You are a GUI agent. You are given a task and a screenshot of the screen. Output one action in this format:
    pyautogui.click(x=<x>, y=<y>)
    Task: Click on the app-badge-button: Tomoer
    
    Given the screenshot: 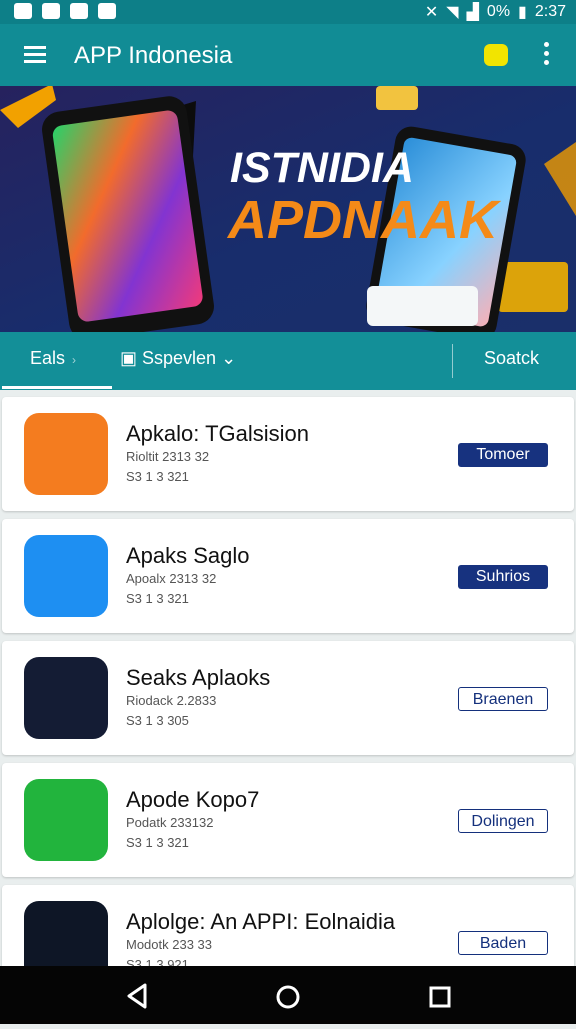 What is the action you would take?
    pyautogui.click(x=503, y=455)
    